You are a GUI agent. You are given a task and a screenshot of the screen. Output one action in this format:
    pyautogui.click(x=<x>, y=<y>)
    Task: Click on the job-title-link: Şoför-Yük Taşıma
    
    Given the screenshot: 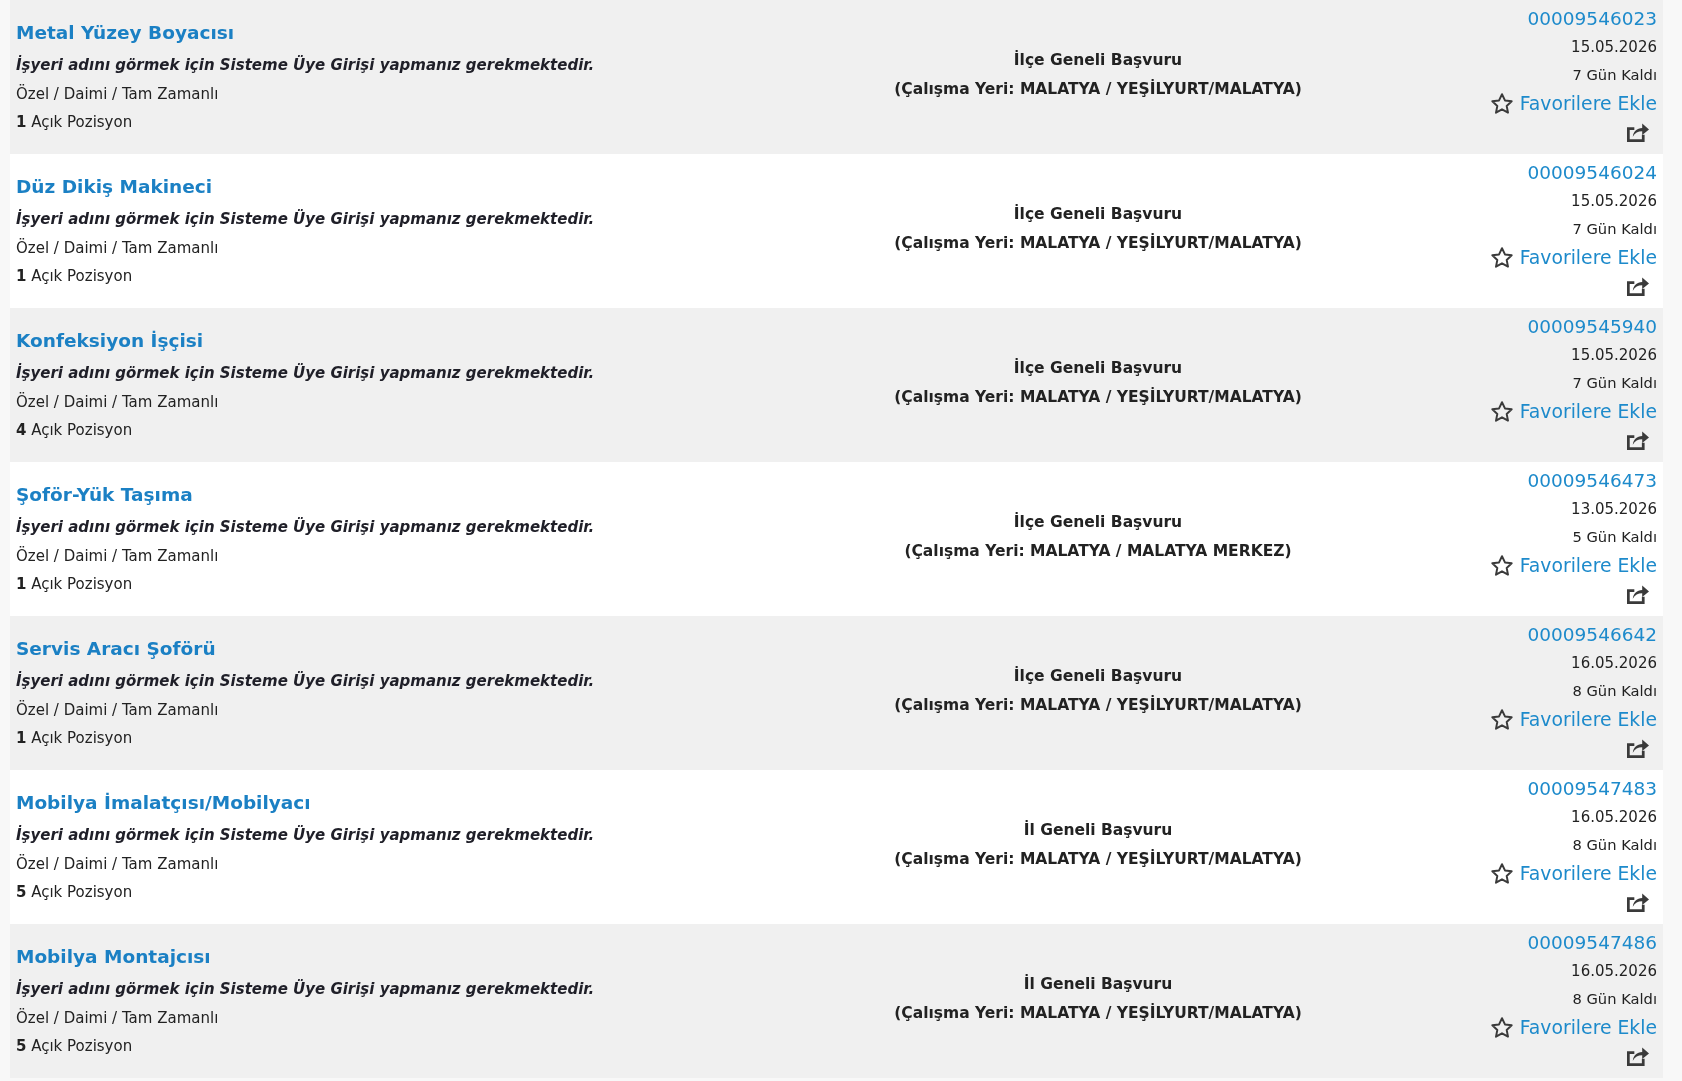 What is the action you would take?
    pyautogui.click(x=104, y=495)
    